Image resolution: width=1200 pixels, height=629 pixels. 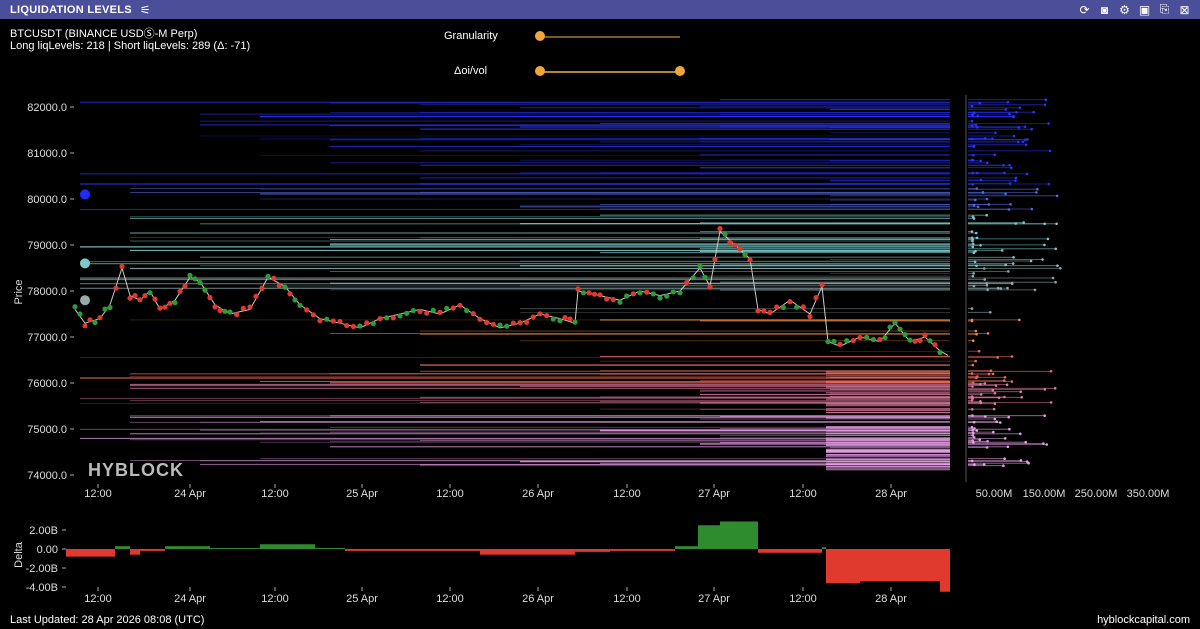 What do you see at coordinates (1143, 620) in the screenshot?
I see `brand-link: hyblockcapital.com` at bounding box center [1143, 620].